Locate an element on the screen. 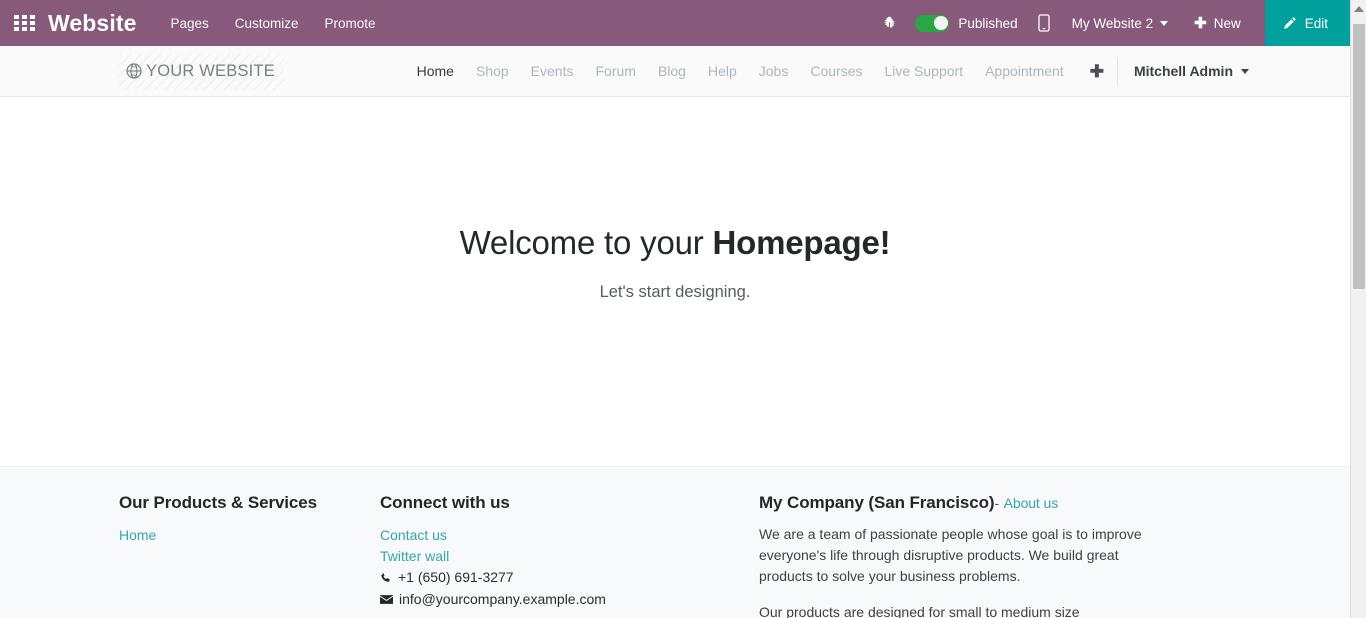 The width and height of the screenshot is (1366, 618). footer-heading-connect: Connect with us is located at coordinates (445, 502).